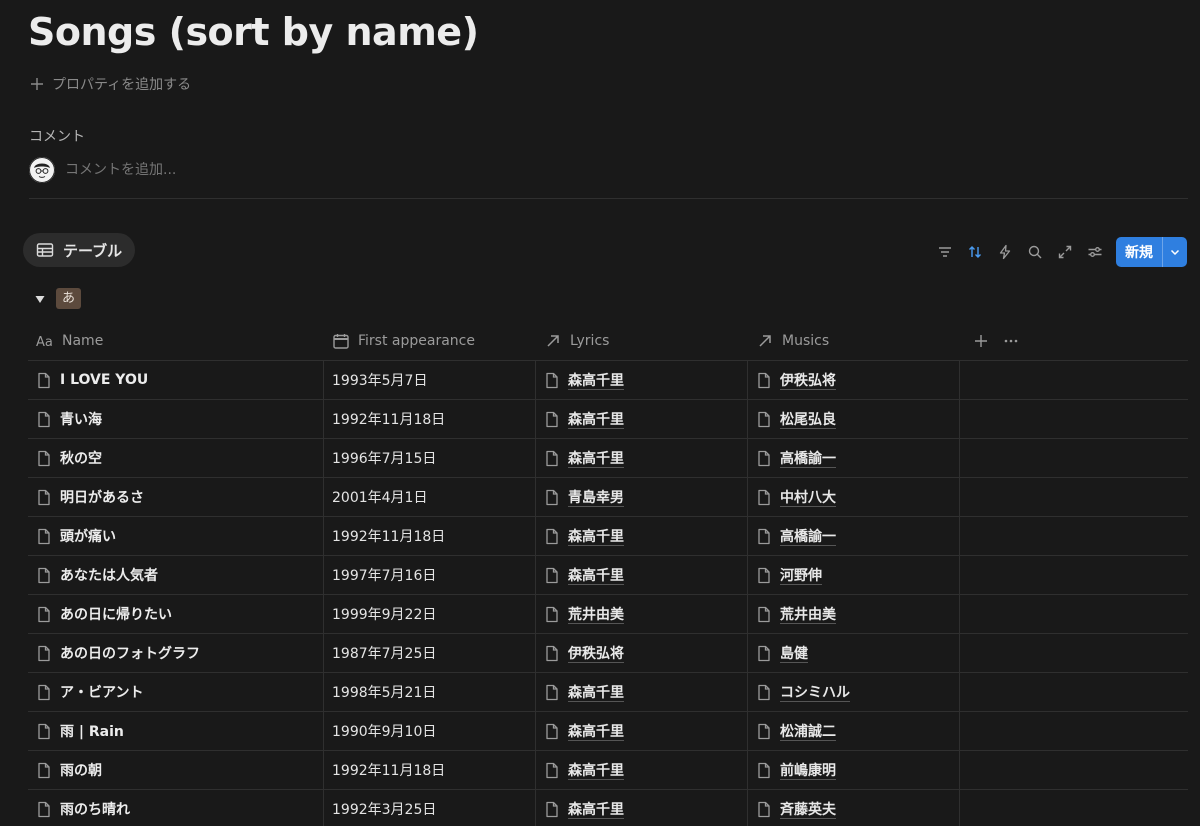  Describe the element at coordinates (40, 299) in the screenshot. I see `triangle-down-icon` at that location.